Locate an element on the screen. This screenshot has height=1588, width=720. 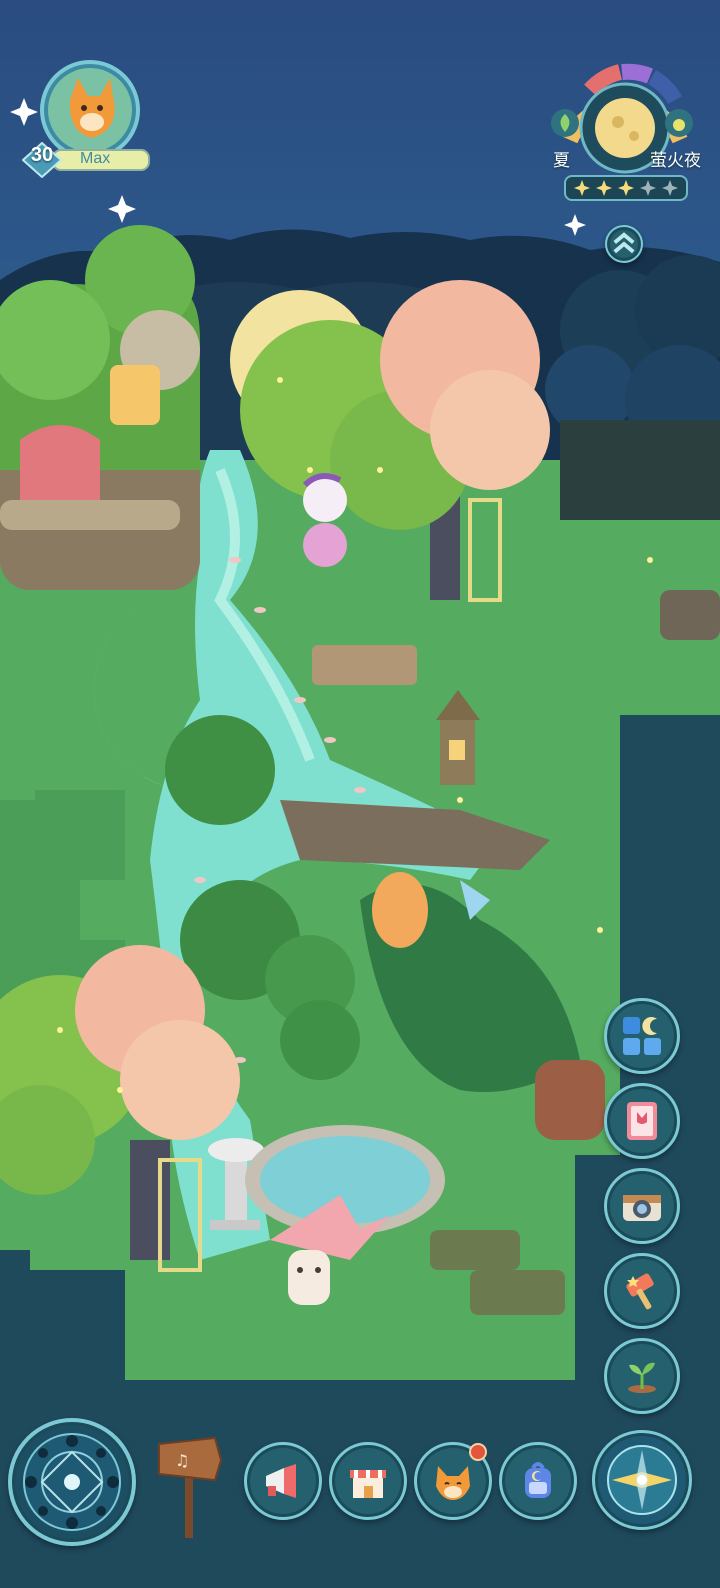
stars-icon is located at coordinates (626, 188).